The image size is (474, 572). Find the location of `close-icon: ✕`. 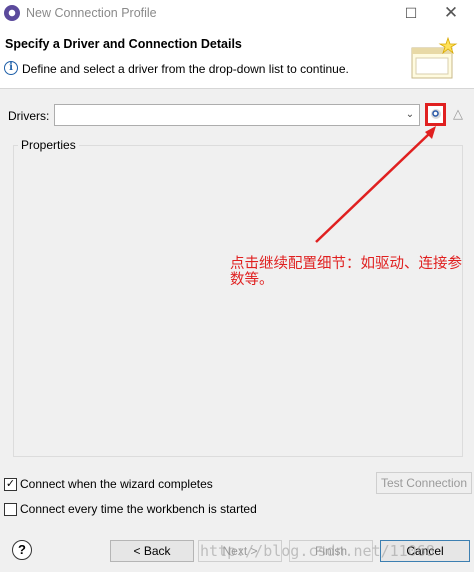

close-icon: ✕ is located at coordinates (451, 13).